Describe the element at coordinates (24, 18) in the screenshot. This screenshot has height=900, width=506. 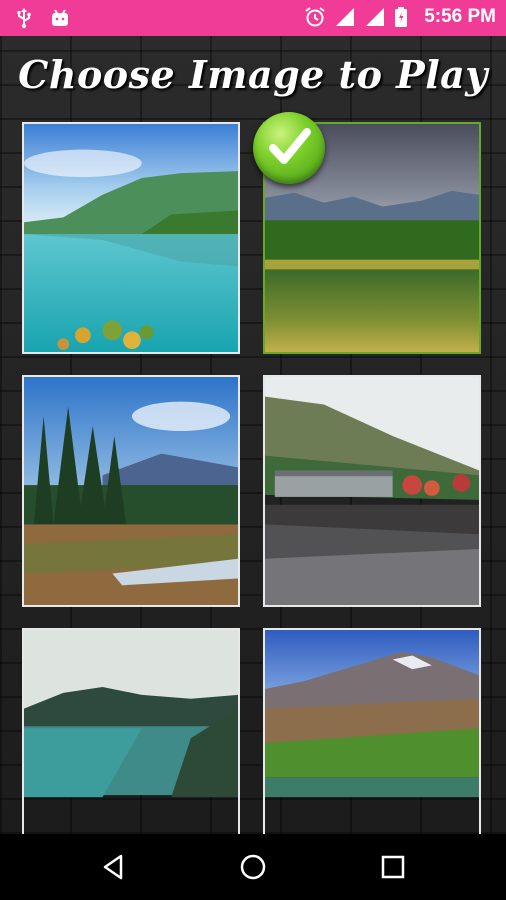
I see `usb-icon` at that location.